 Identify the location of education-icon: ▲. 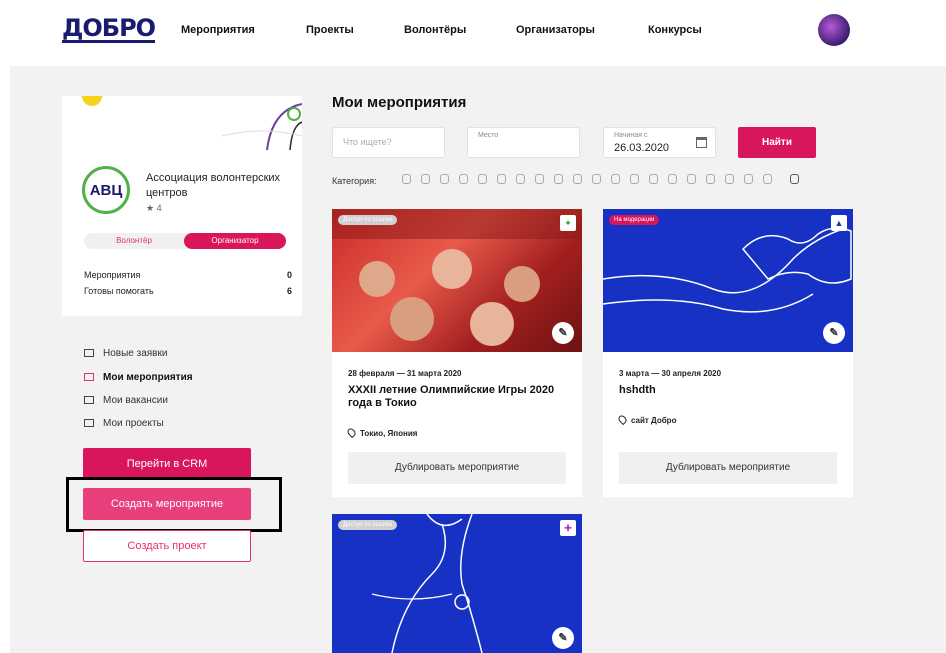
(839, 223).